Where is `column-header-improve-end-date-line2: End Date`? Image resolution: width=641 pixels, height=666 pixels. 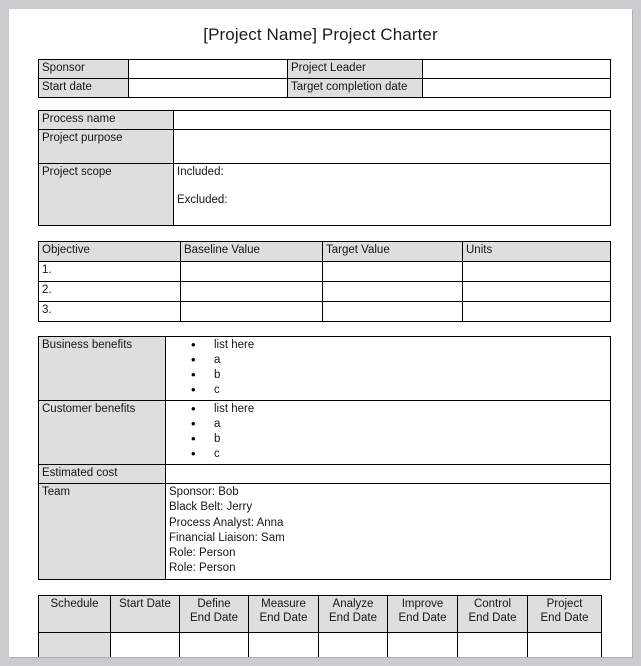 column-header-improve-end-date-line2: End Date is located at coordinates (422, 617).